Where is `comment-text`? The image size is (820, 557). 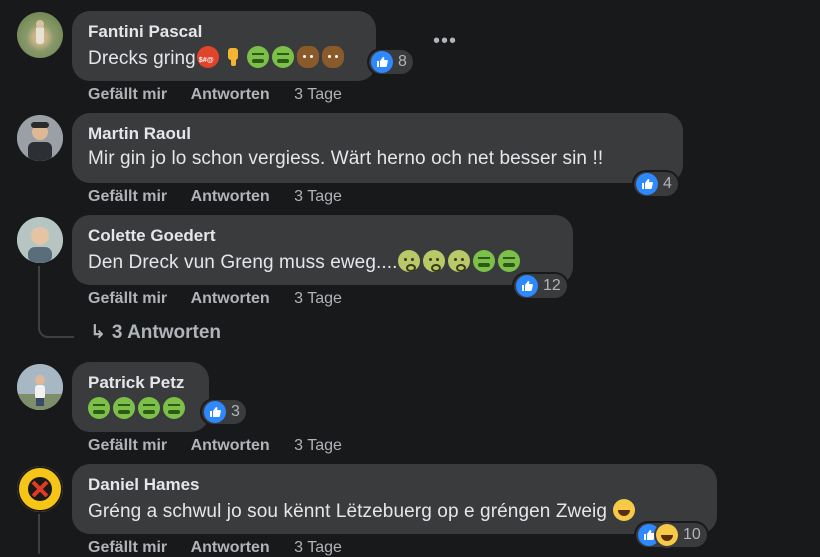
comment-text is located at coordinates (138, 409).